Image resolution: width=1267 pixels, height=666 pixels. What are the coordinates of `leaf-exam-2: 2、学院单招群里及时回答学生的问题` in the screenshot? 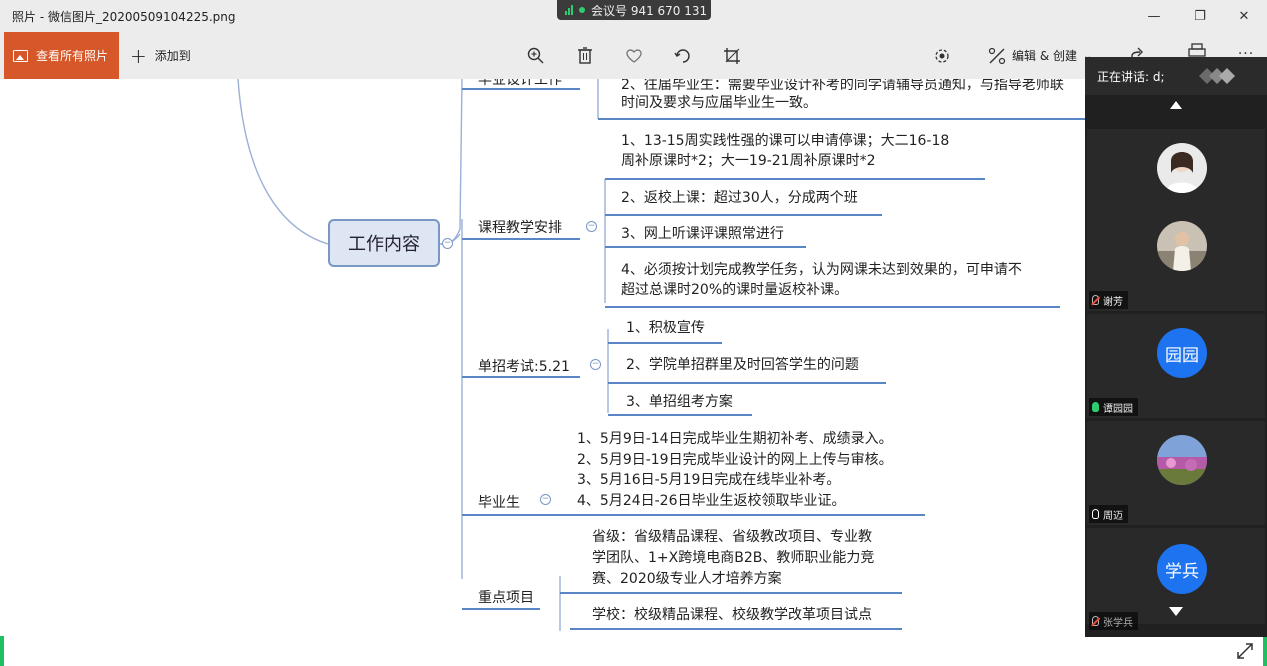 It's located at (742, 365).